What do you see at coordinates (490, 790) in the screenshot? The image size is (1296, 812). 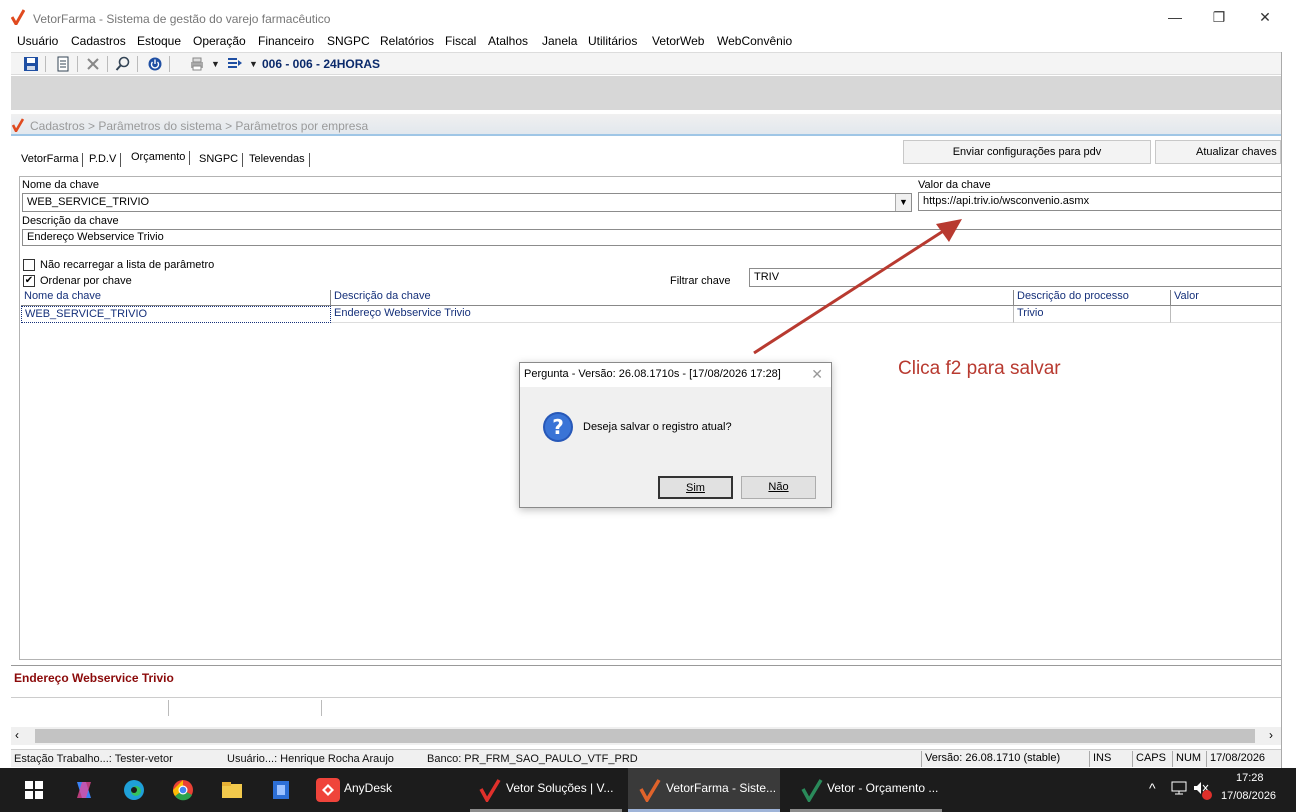 I see `vetor-app-icon` at bounding box center [490, 790].